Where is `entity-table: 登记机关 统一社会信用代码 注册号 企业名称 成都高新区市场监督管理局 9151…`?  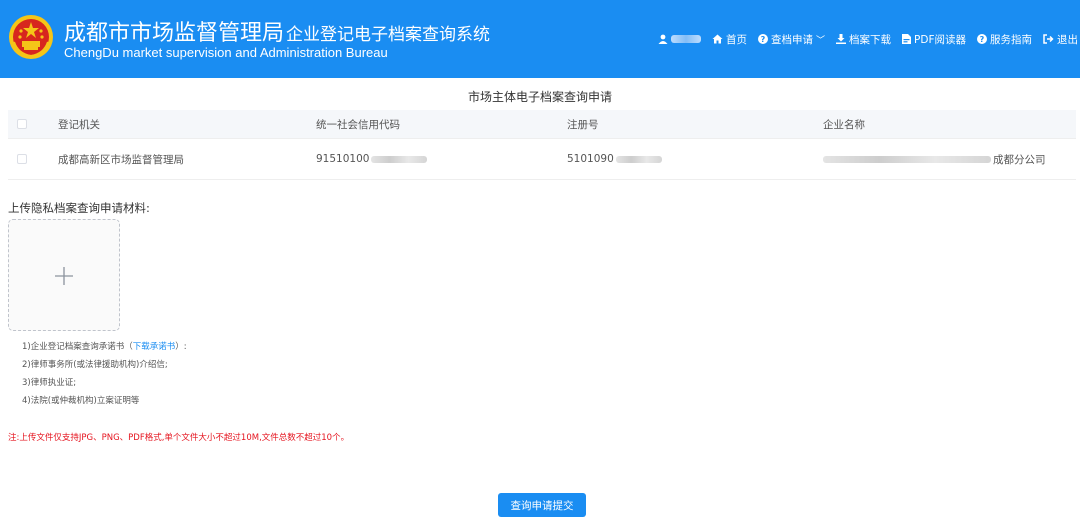
entity-table: 登记机关 统一社会信用代码 注册号 企业名称 成都高新区市场监督管理局 9151… is located at coordinates (542, 145).